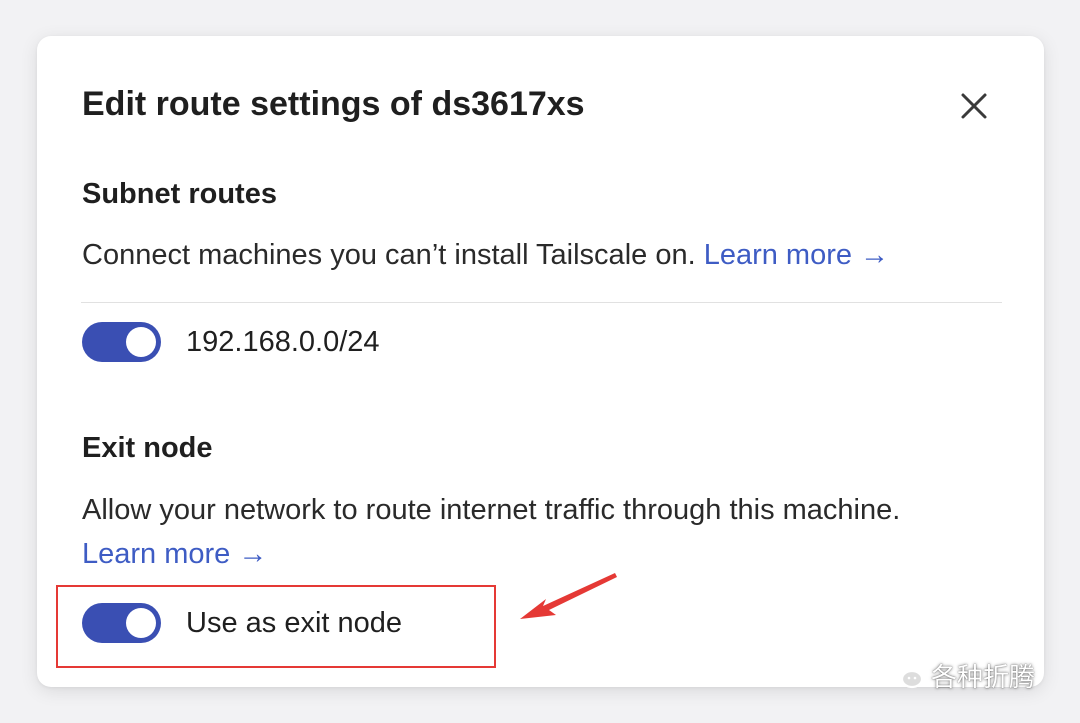 The height and width of the screenshot is (723, 1080). Describe the element at coordinates (174, 554) in the screenshot. I see `exit-node-learn-more-link: Learn more →` at that location.